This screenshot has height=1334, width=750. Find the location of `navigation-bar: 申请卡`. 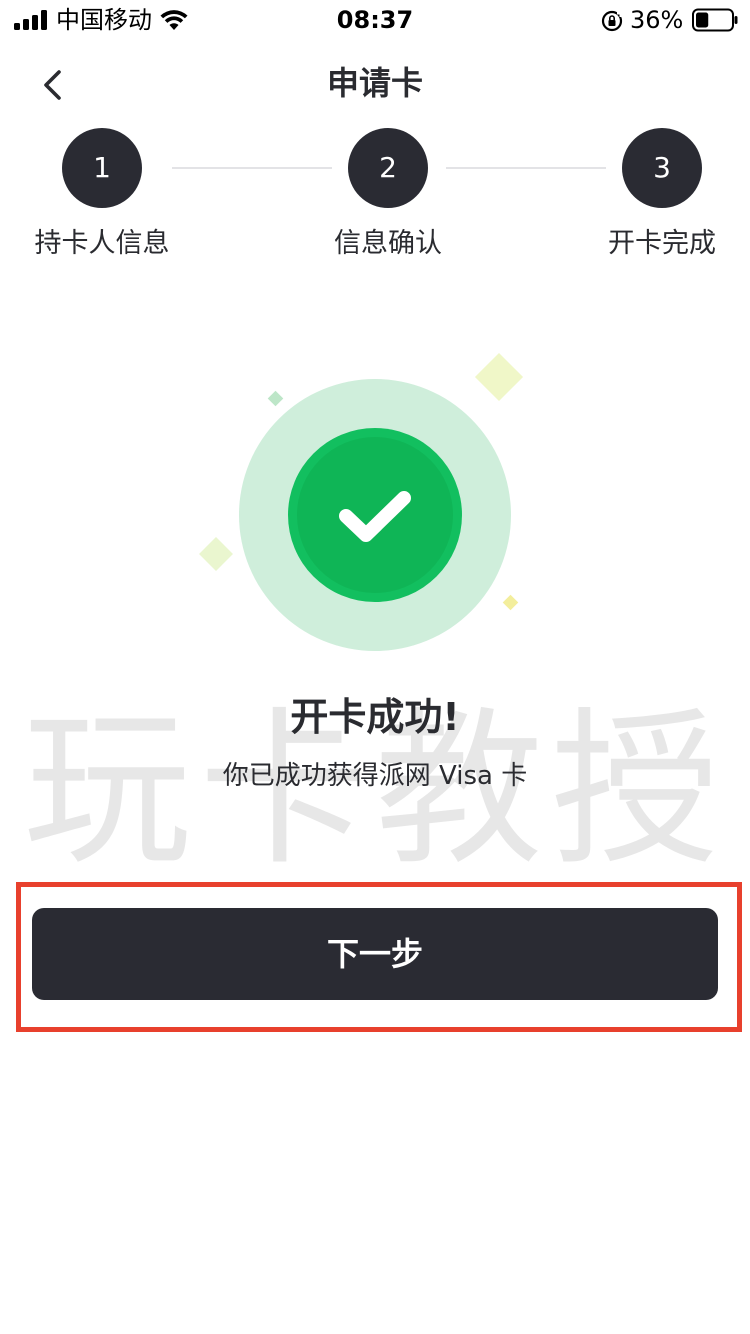

navigation-bar: 申请卡 is located at coordinates (375, 83).